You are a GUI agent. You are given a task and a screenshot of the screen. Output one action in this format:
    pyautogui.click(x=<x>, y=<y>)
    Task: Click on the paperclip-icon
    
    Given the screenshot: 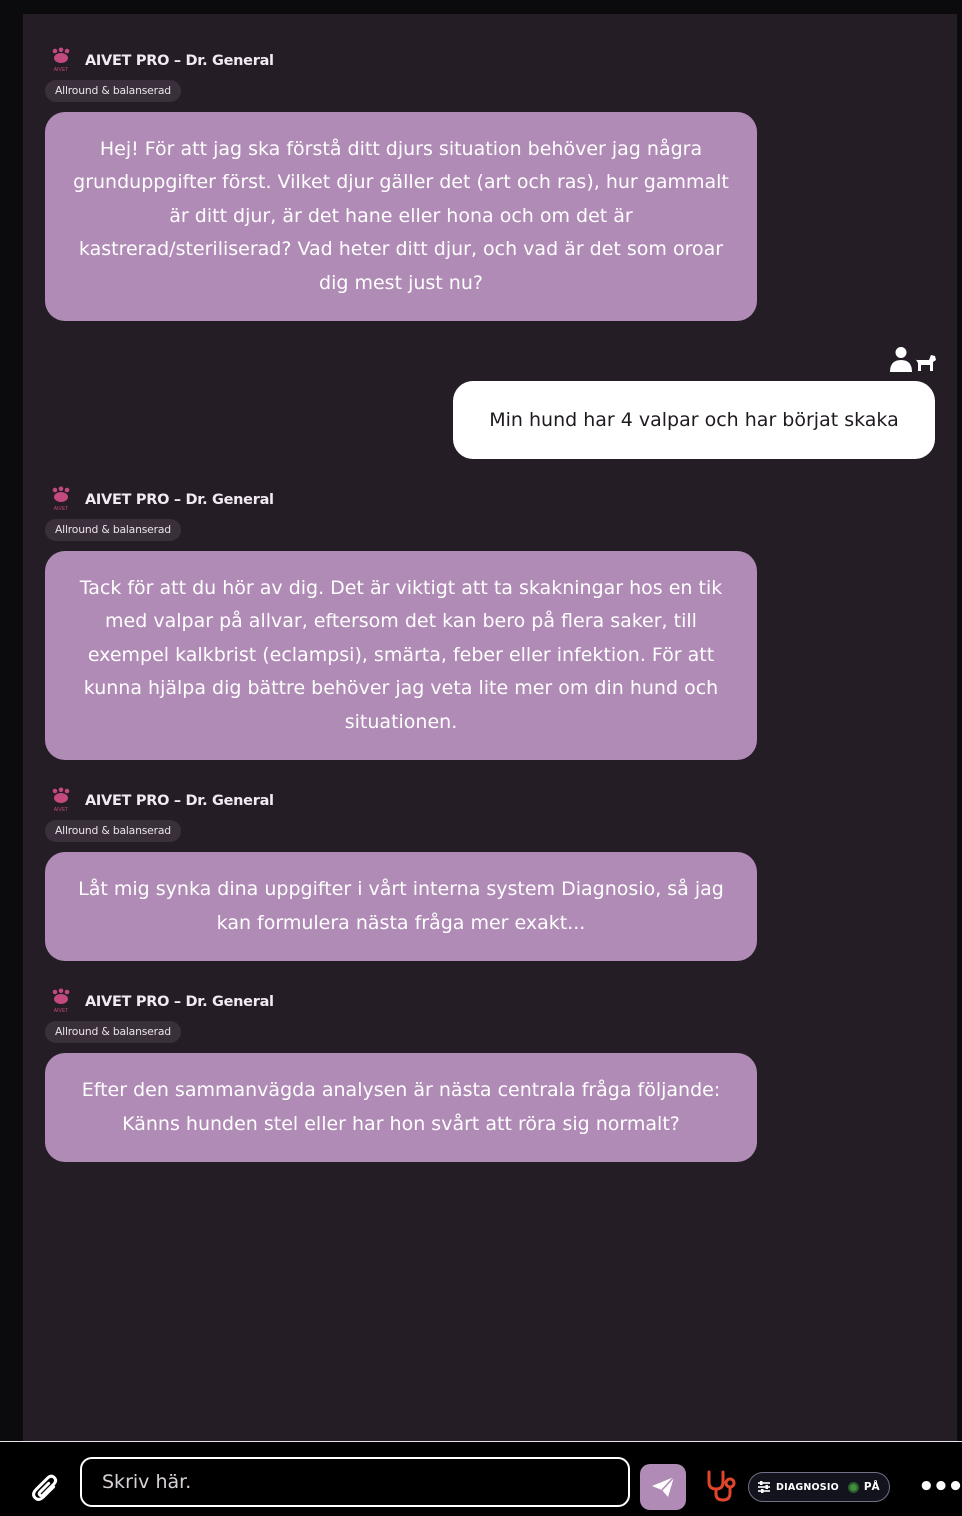 What is the action you would take?
    pyautogui.click(x=45, y=1488)
    